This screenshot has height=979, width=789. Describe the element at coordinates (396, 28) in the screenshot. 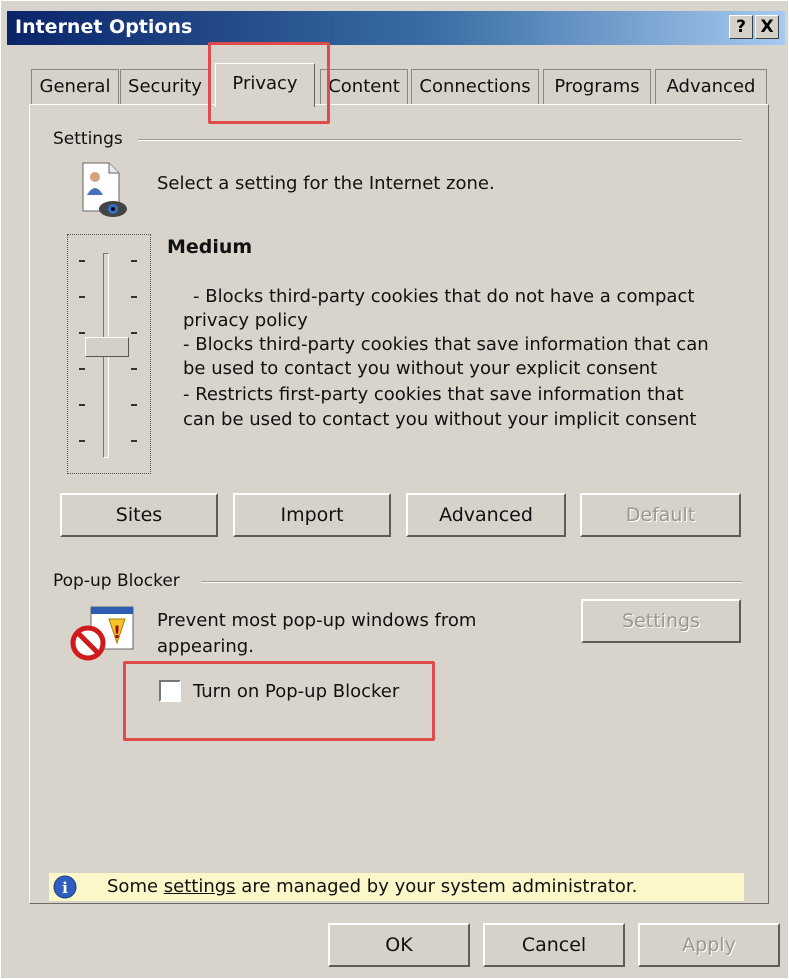

I see `title-bar: Internet Options ? X` at that location.